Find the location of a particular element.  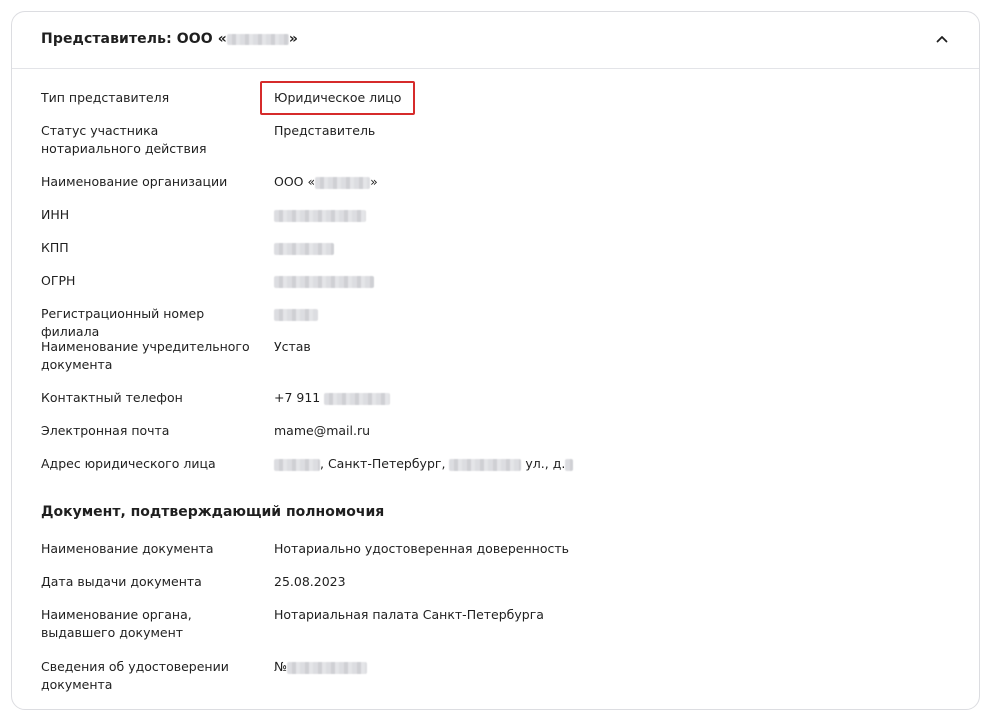

field-label: Наименование документа is located at coordinates (127, 548).